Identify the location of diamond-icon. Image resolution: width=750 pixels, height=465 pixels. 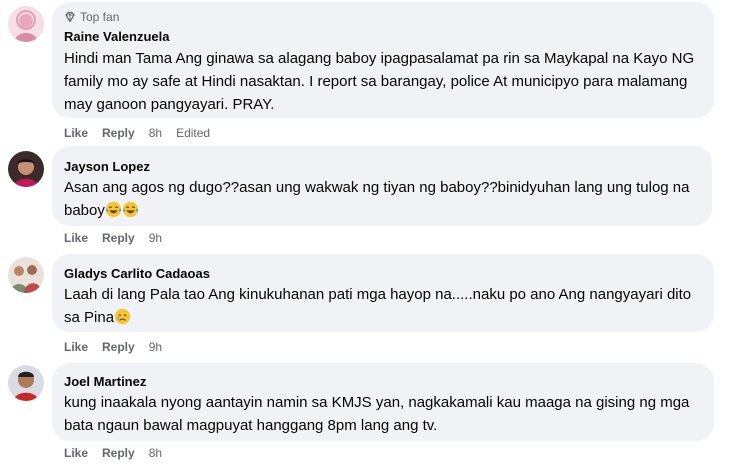
(70, 17).